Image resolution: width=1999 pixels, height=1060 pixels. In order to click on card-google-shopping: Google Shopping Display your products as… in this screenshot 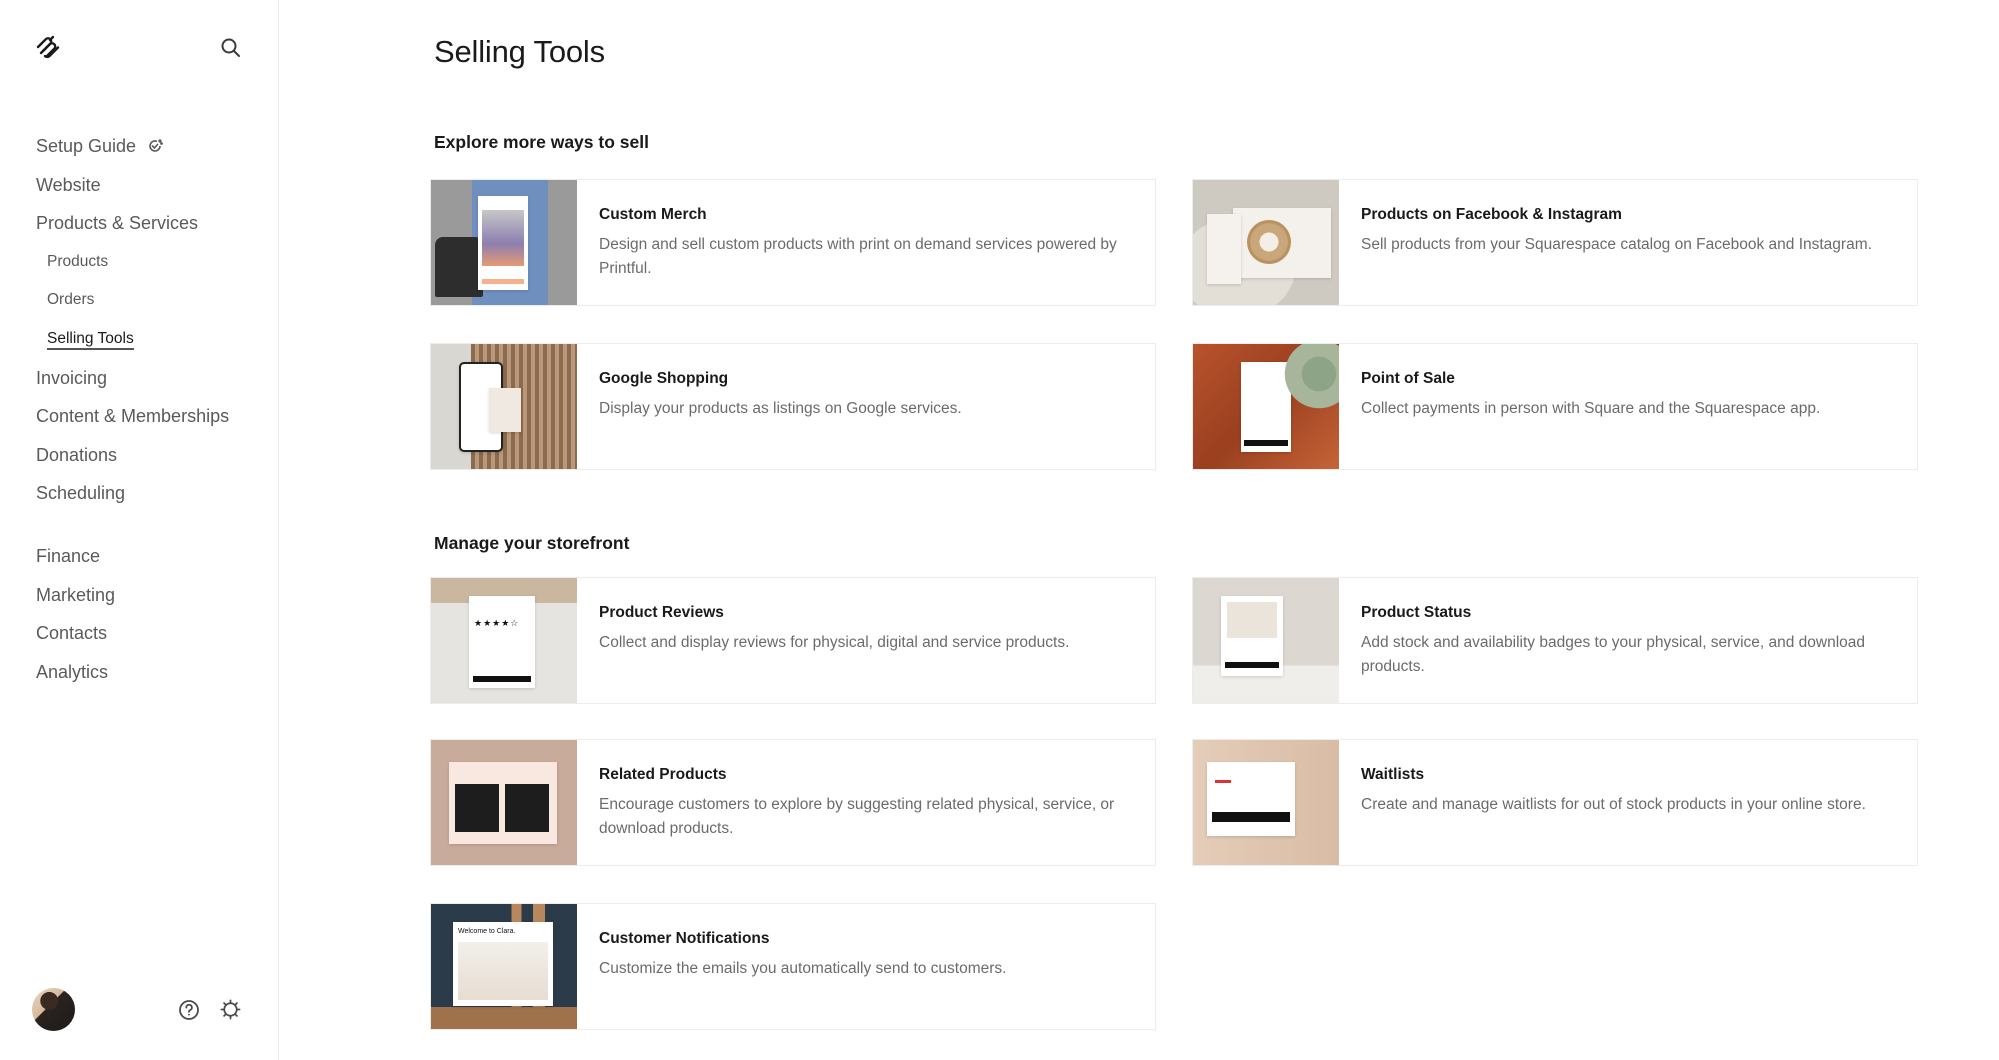, I will do `click(793, 406)`.